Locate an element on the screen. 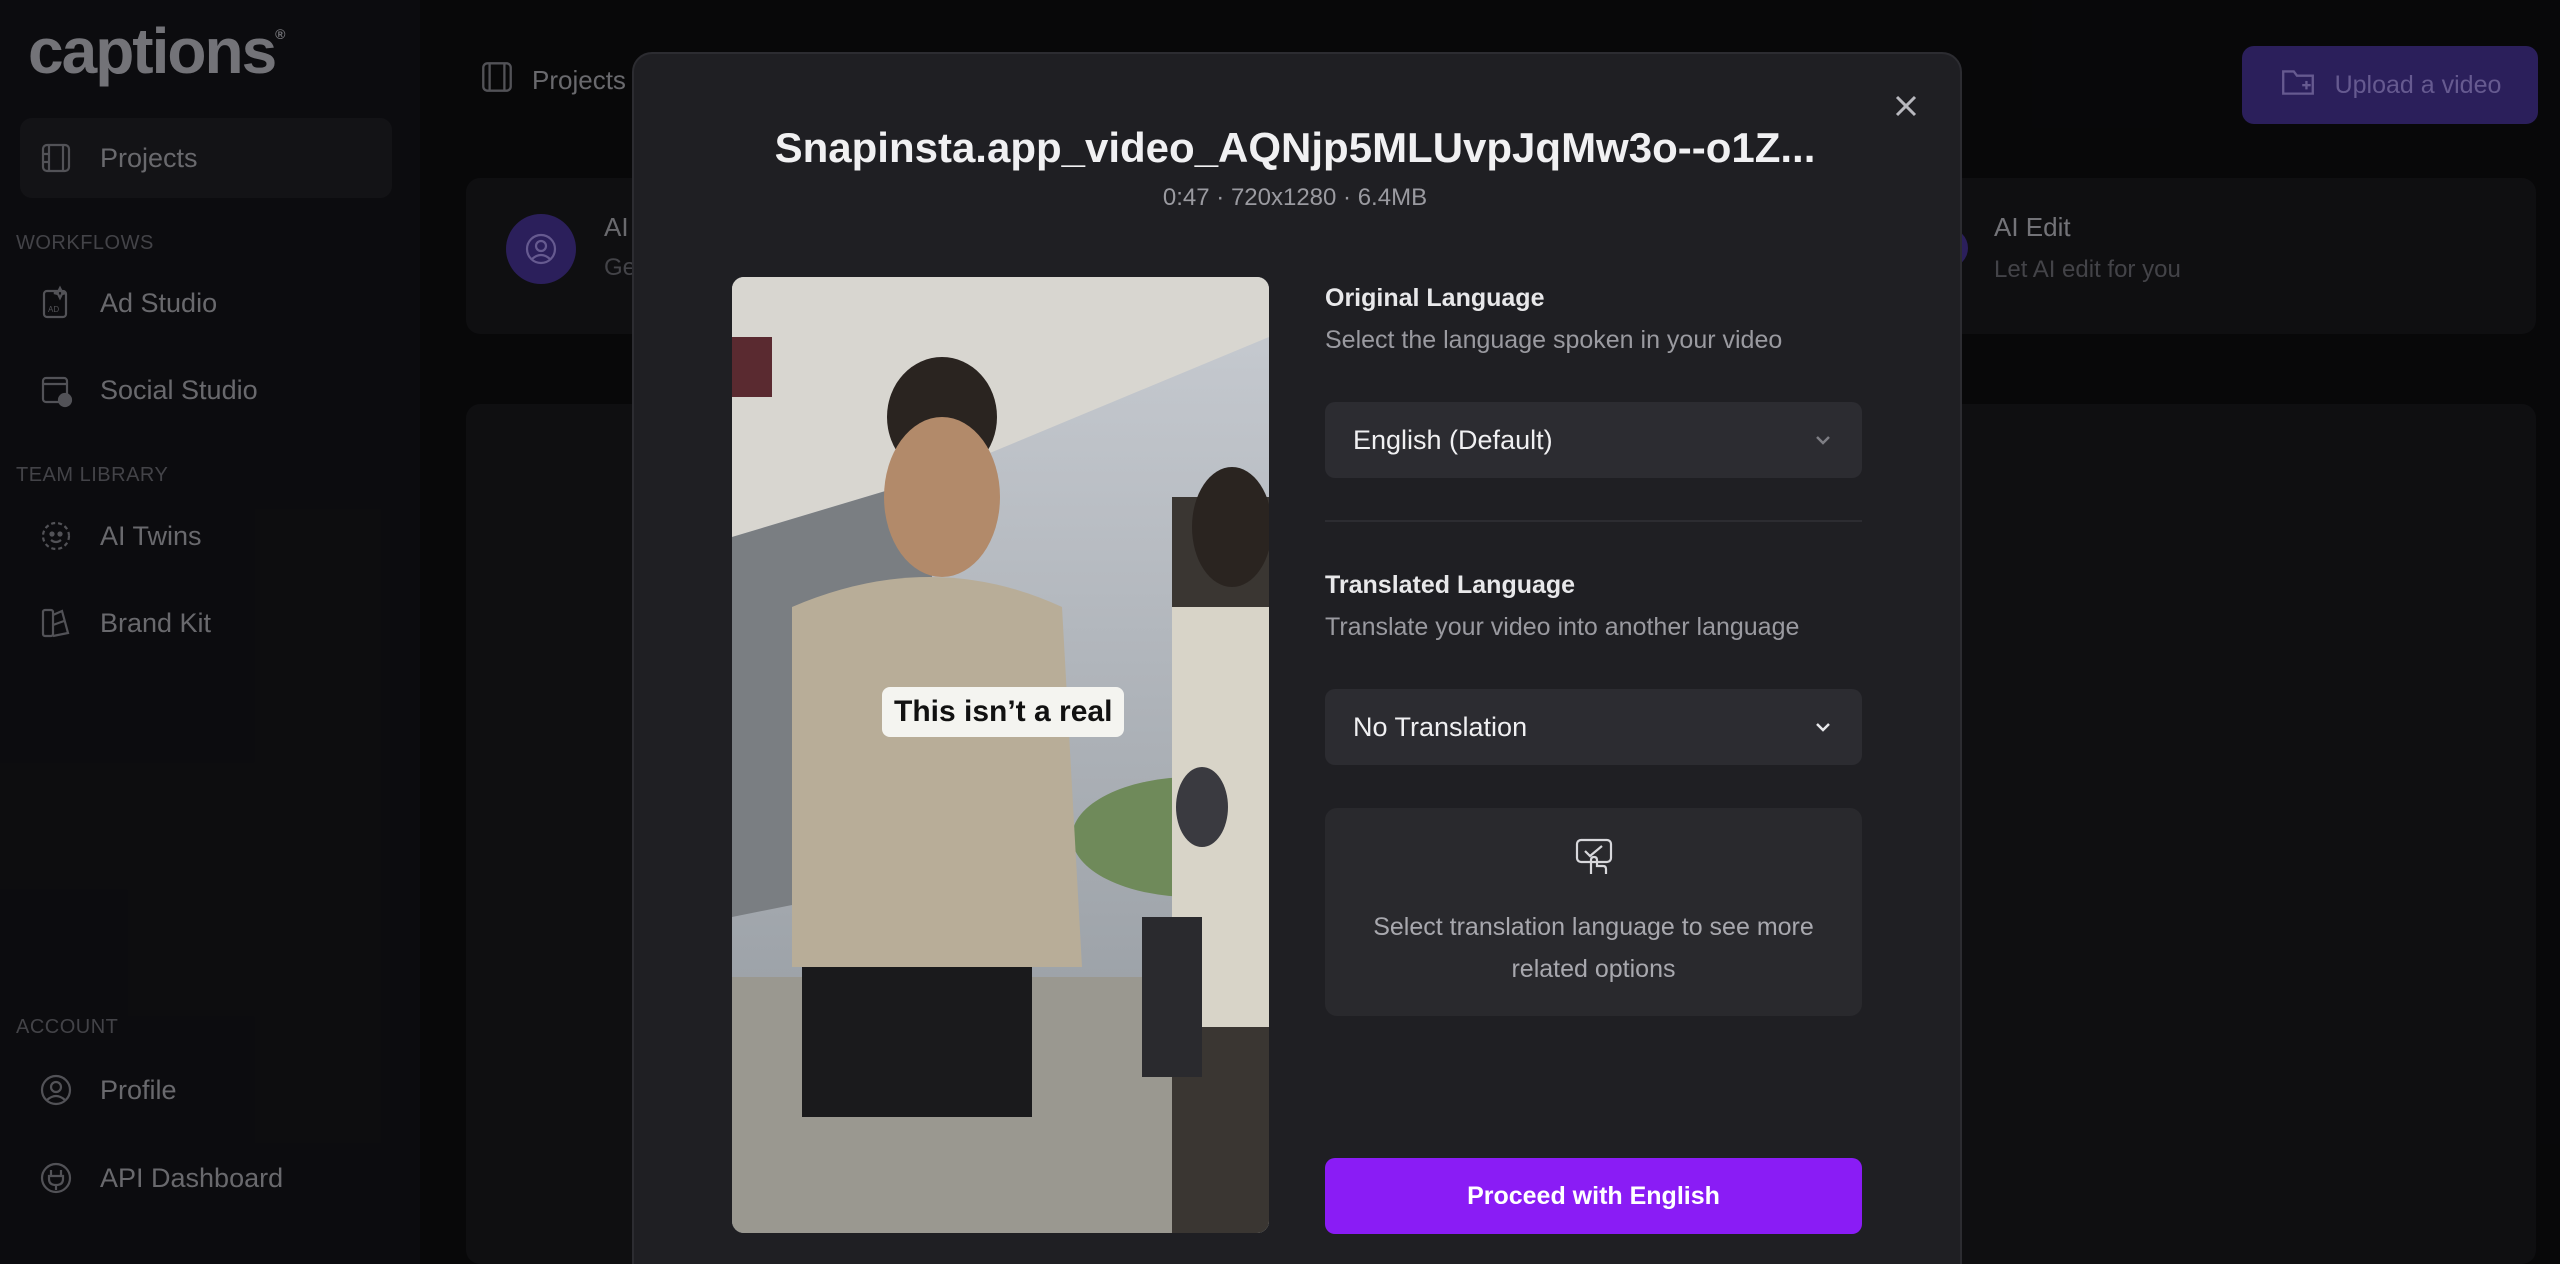  video-caption: This isn’t a real is located at coordinates (1003, 712).